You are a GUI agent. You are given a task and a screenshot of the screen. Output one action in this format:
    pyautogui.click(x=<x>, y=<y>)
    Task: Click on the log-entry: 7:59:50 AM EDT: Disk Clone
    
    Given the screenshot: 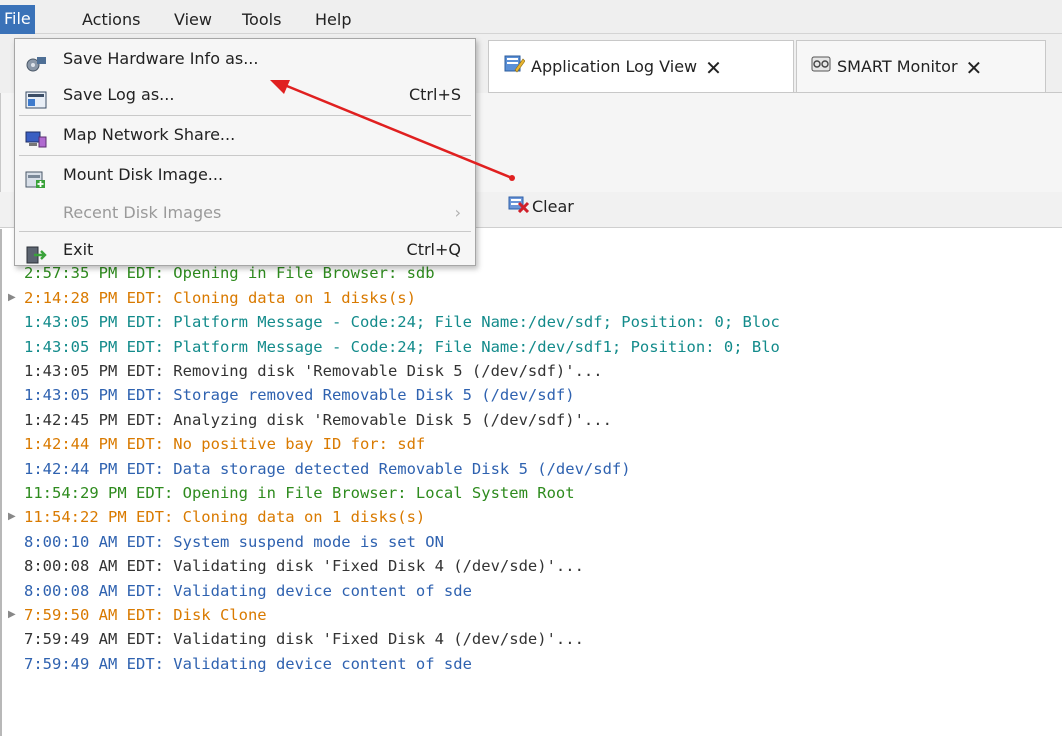 What is the action you would take?
    pyautogui.click(x=145, y=615)
    